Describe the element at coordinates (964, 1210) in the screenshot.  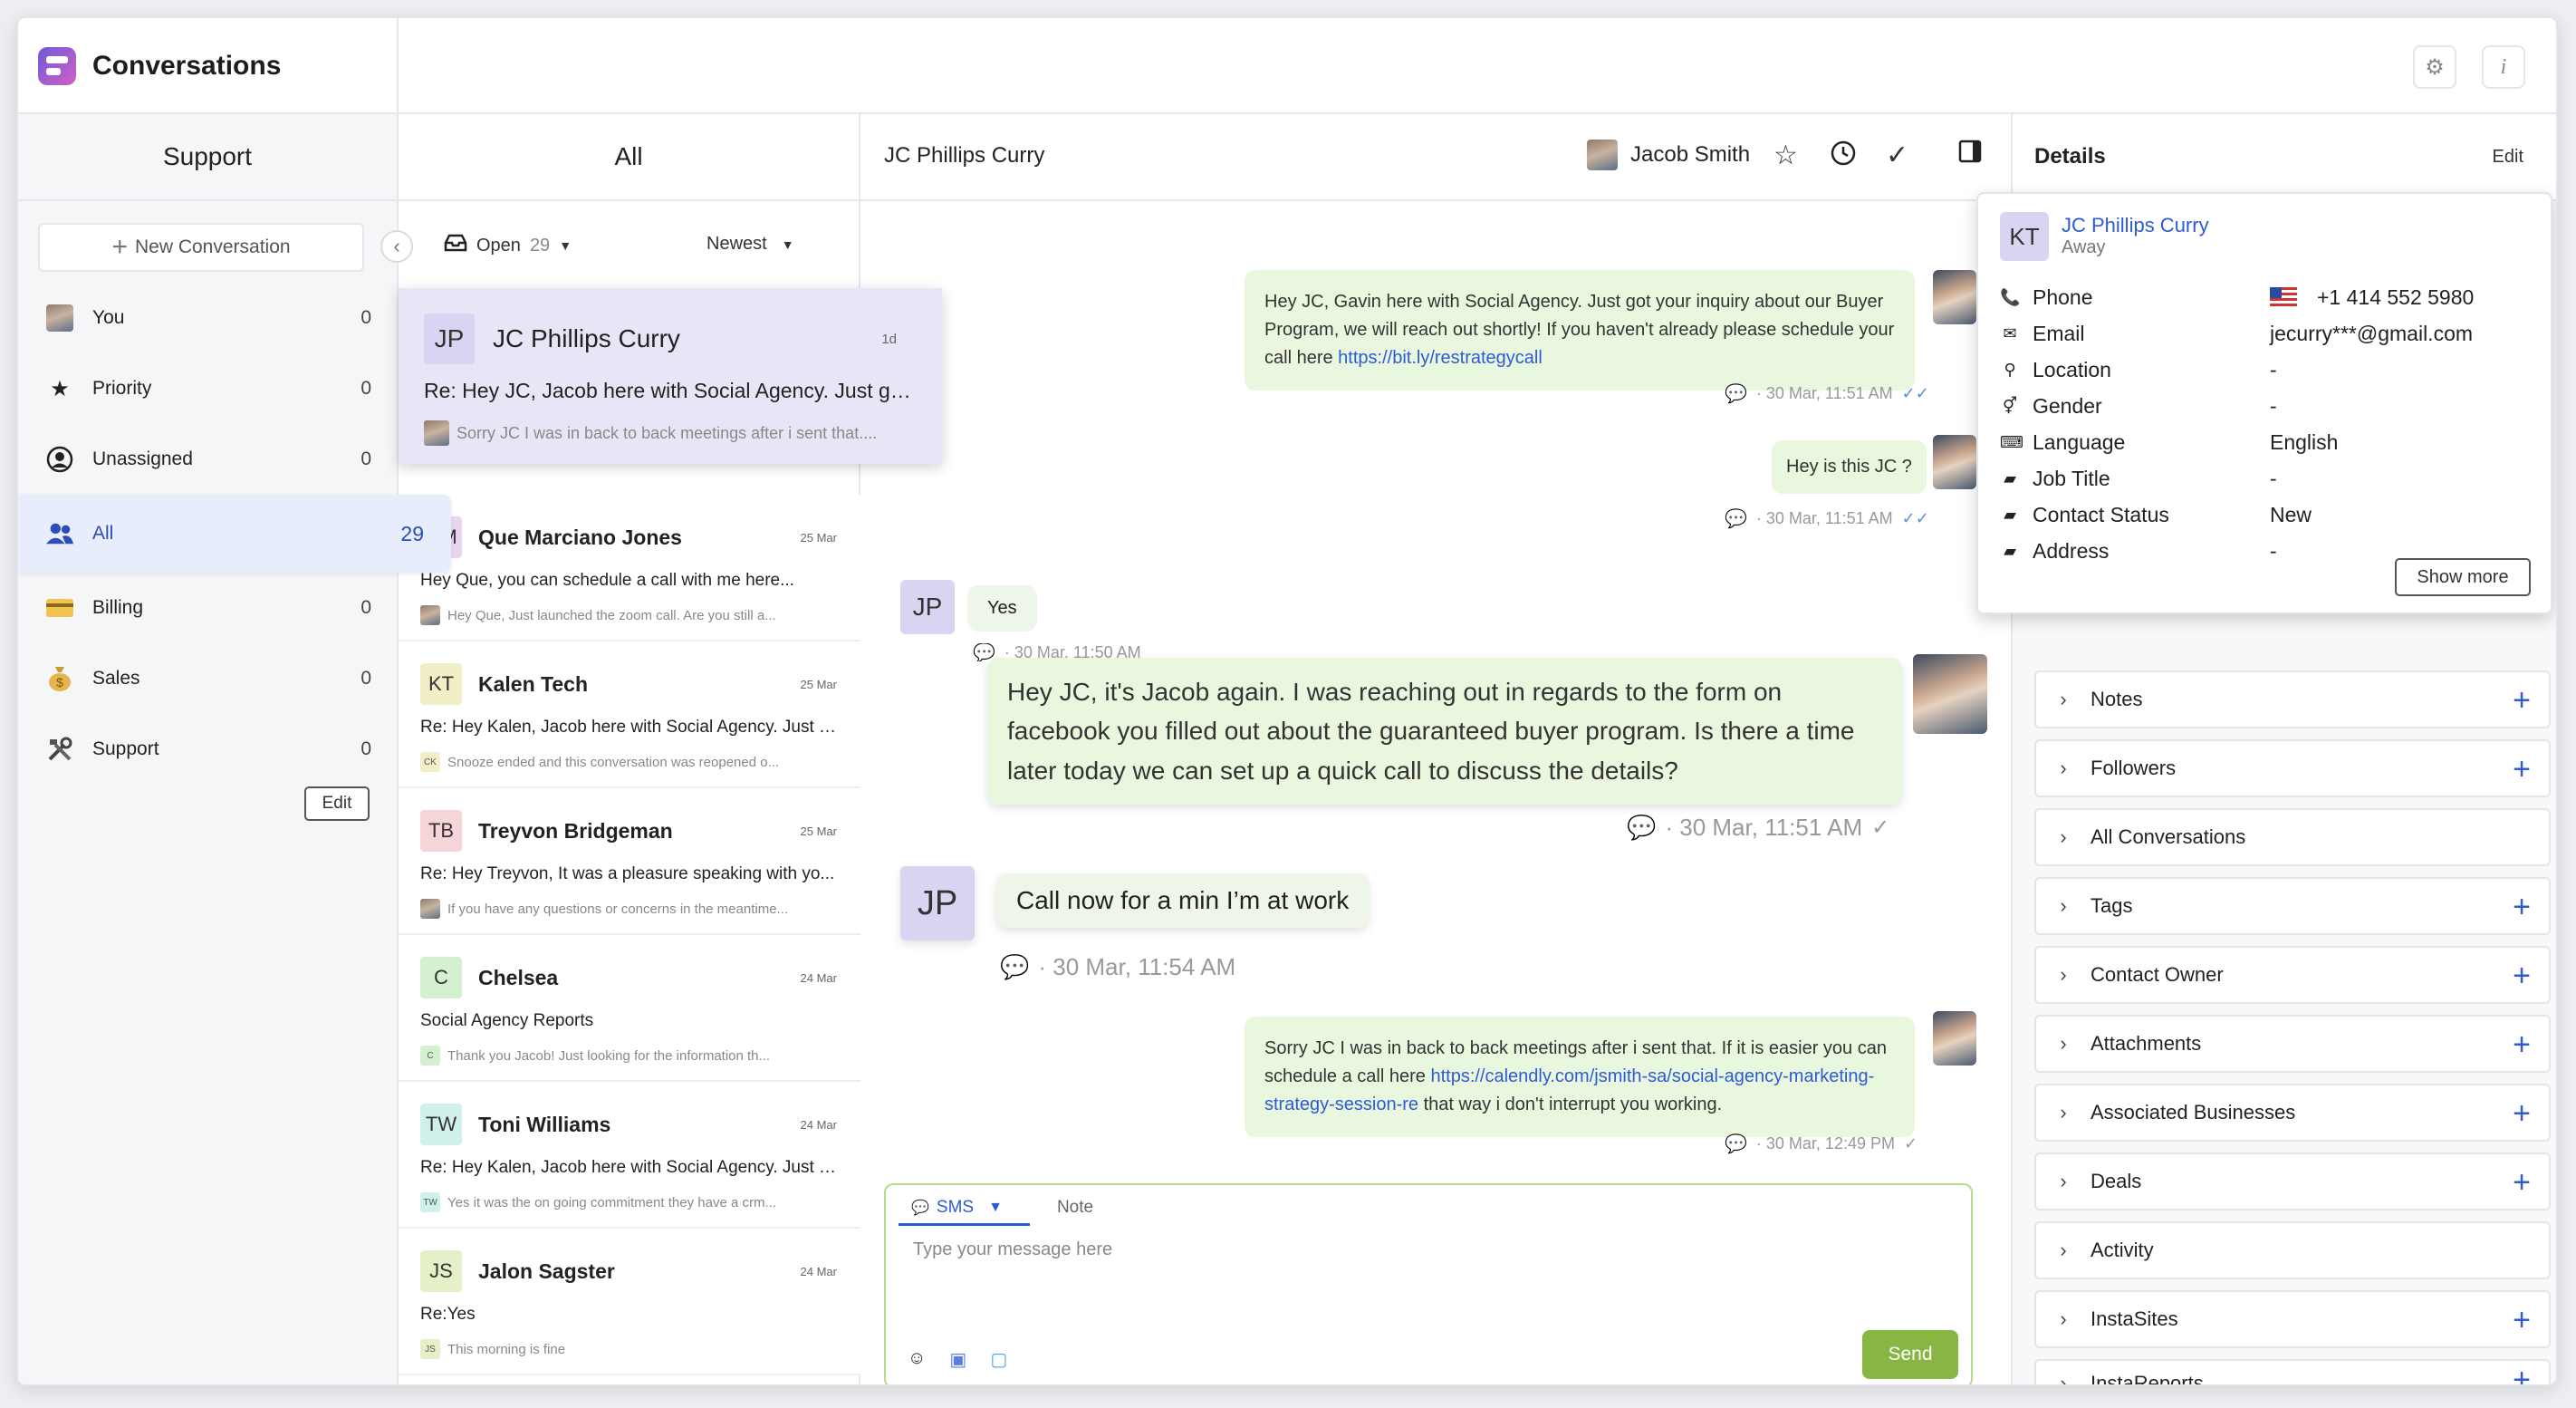
I see `tab-sms: 💬 SMS ▼` at that location.